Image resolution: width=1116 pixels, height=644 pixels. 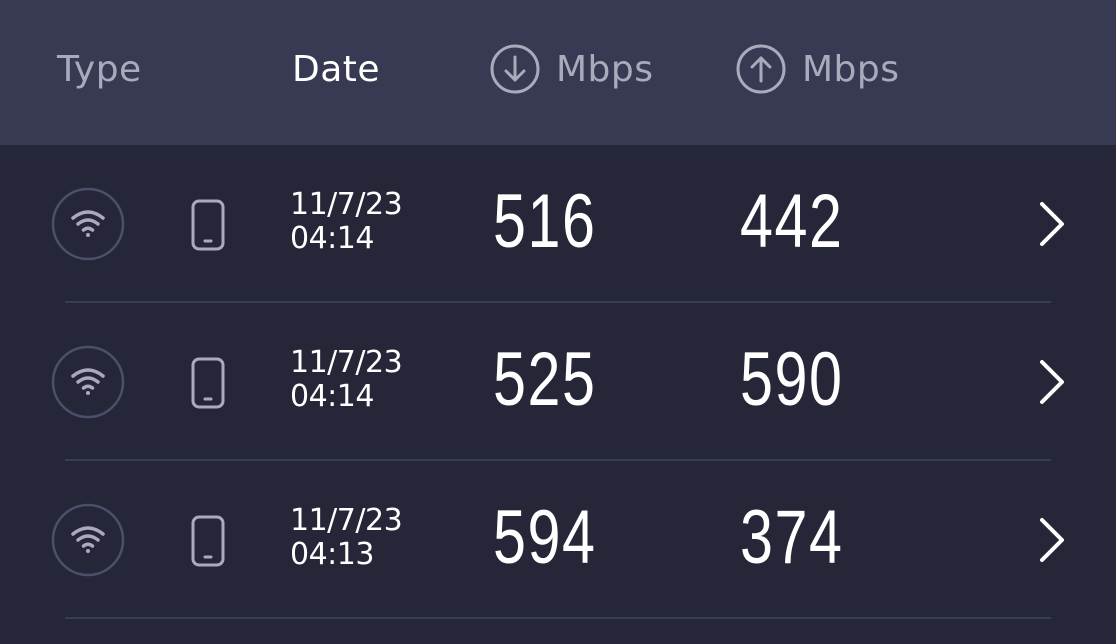 I want to click on column-header-download: Mbps, so click(x=572, y=69).